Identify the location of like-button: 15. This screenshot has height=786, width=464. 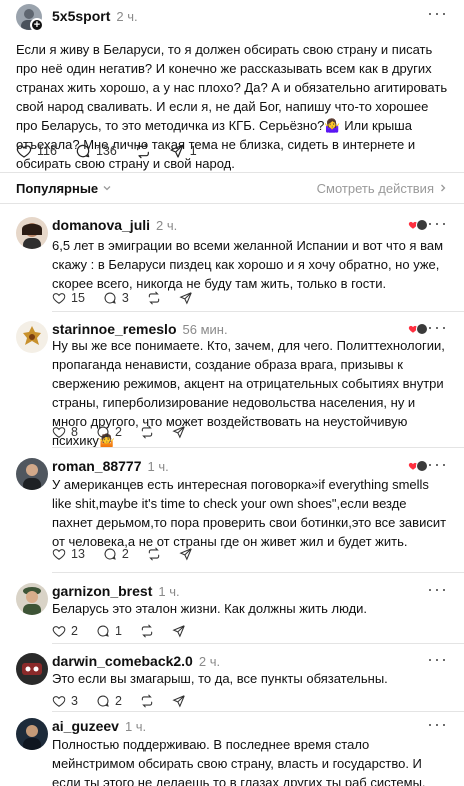
(68, 298).